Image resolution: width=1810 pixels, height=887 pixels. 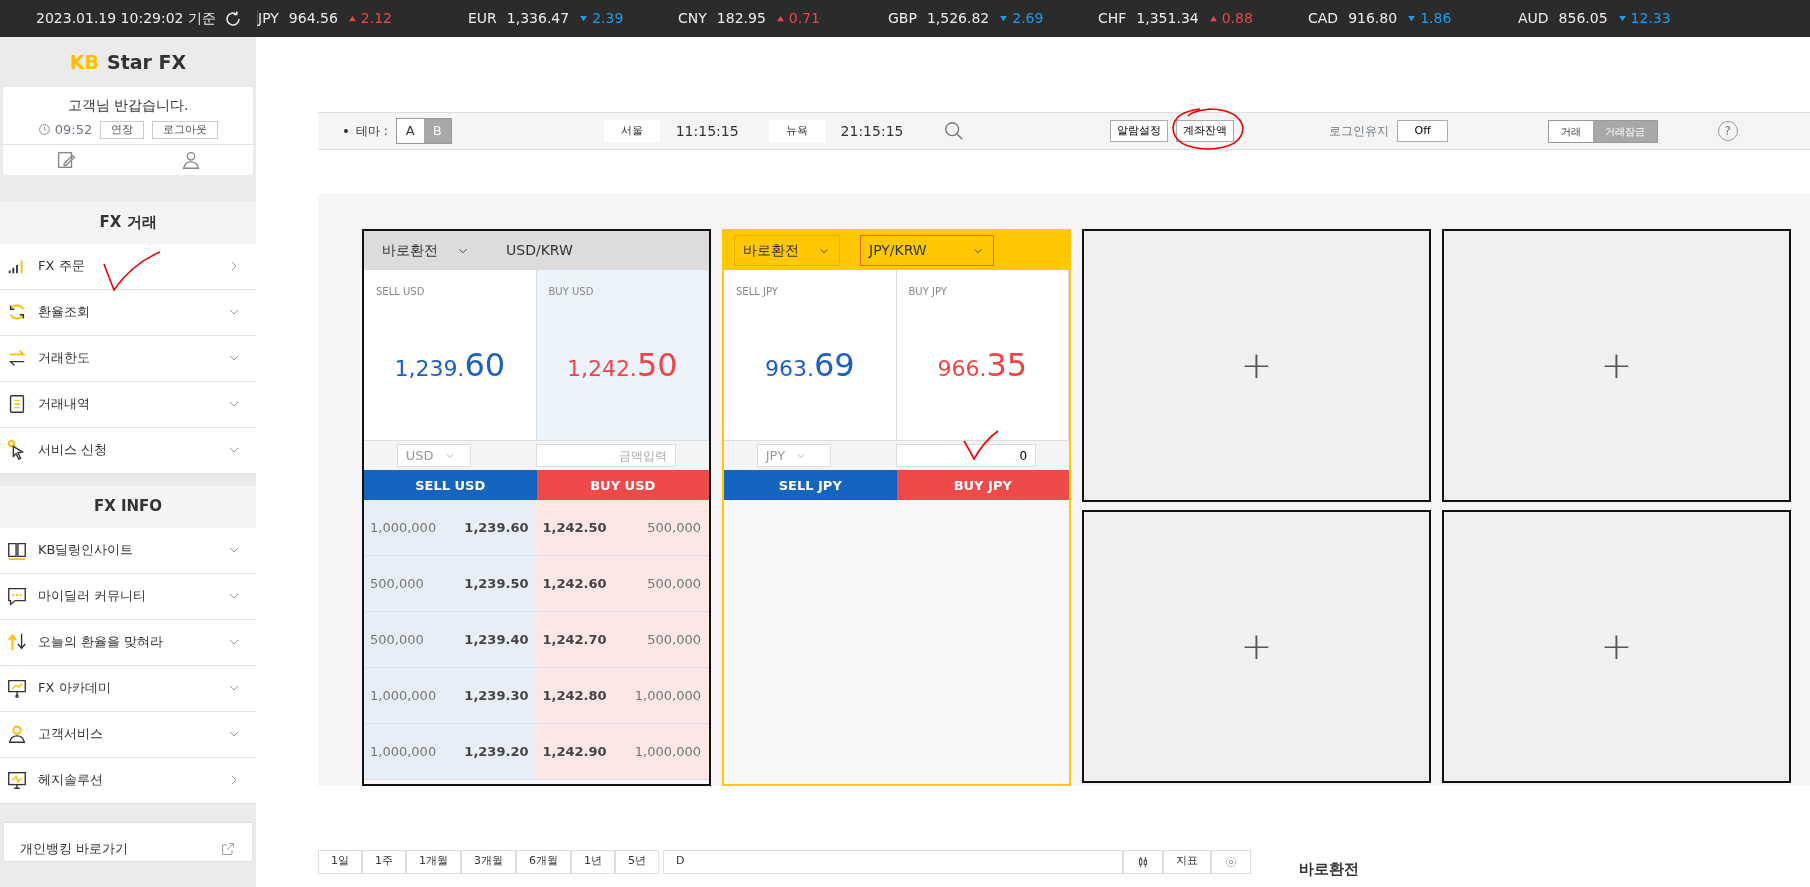 I want to click on currency-code: CNY, so click(x=692, y=18).